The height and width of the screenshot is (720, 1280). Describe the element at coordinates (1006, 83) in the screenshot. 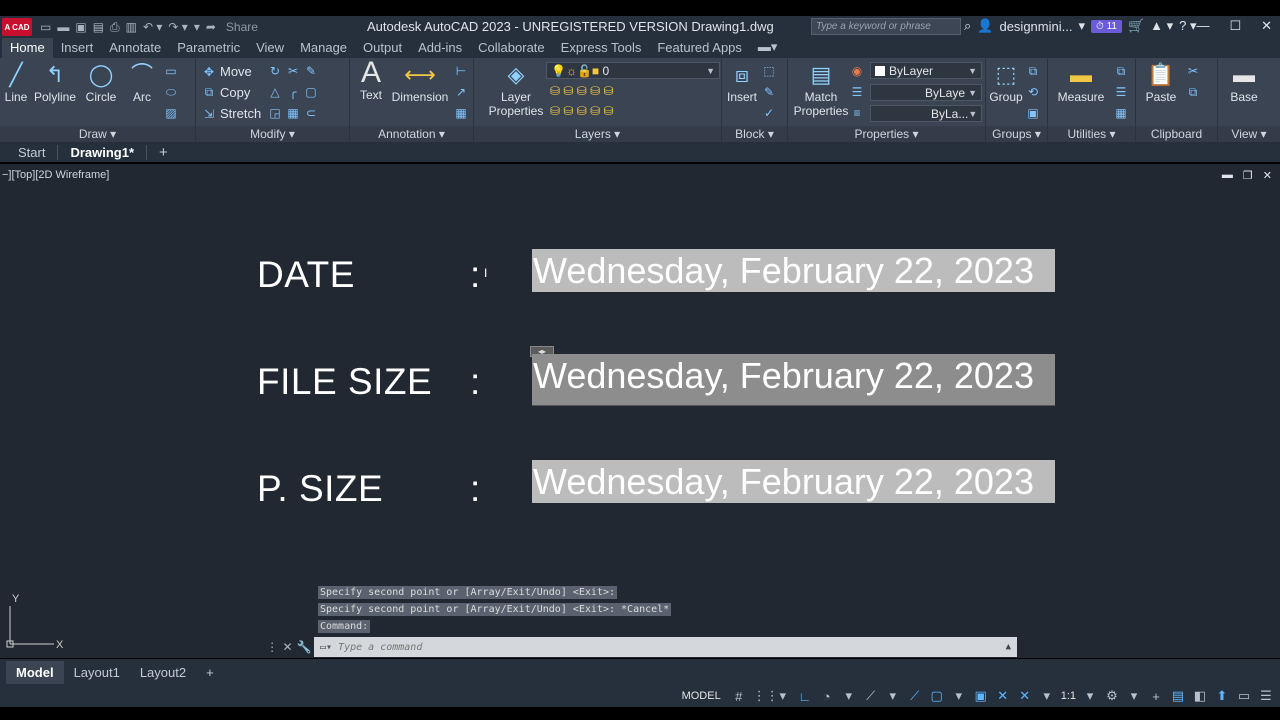

I see `group-button: ⬚ Group` at that location.